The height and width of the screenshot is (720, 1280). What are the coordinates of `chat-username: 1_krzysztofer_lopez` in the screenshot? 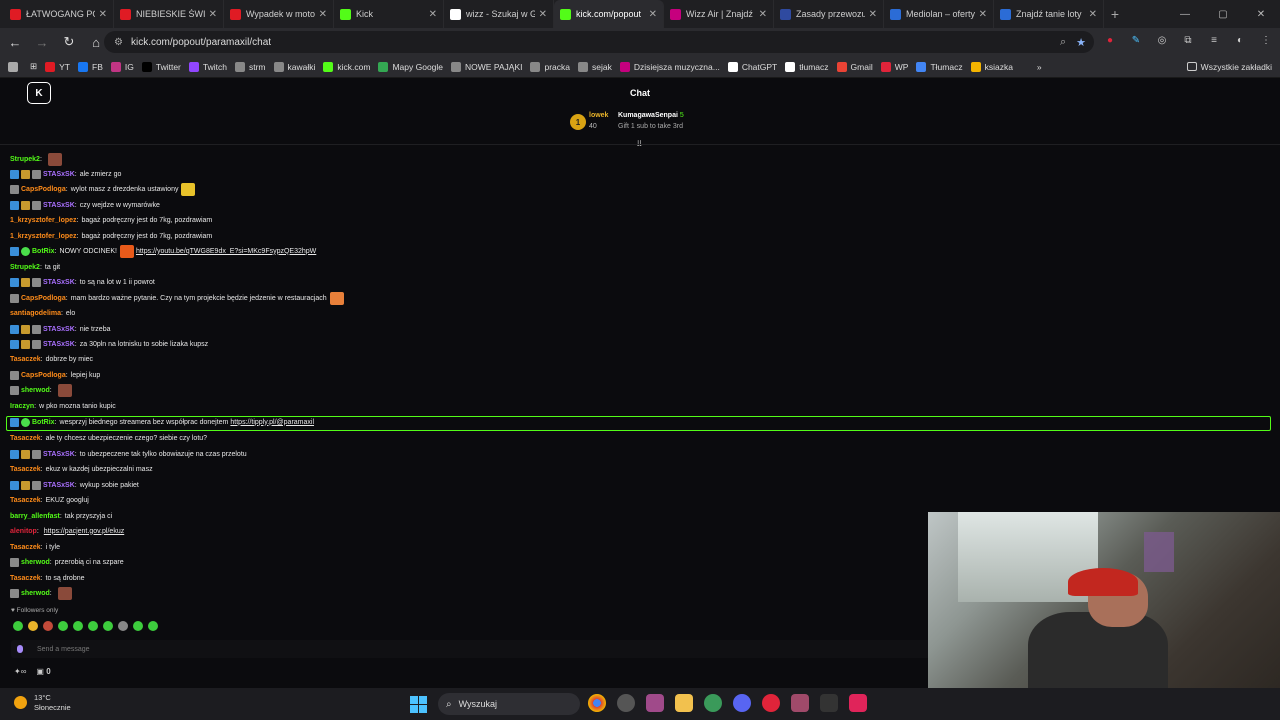 It's located at (43, 220).